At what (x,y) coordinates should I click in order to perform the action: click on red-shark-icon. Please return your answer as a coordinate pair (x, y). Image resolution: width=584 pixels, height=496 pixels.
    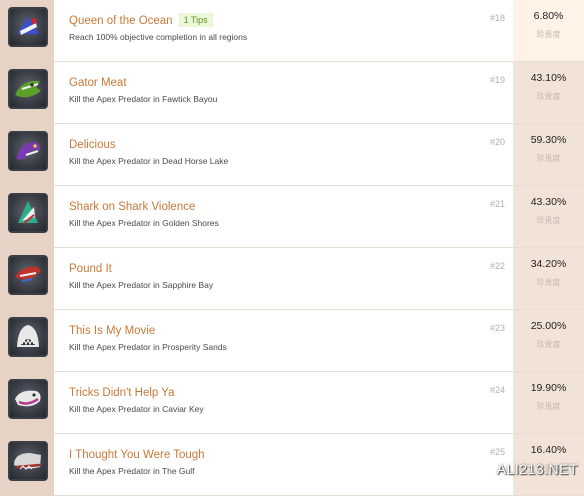
    Looking at the image, I should click on (28, 275).